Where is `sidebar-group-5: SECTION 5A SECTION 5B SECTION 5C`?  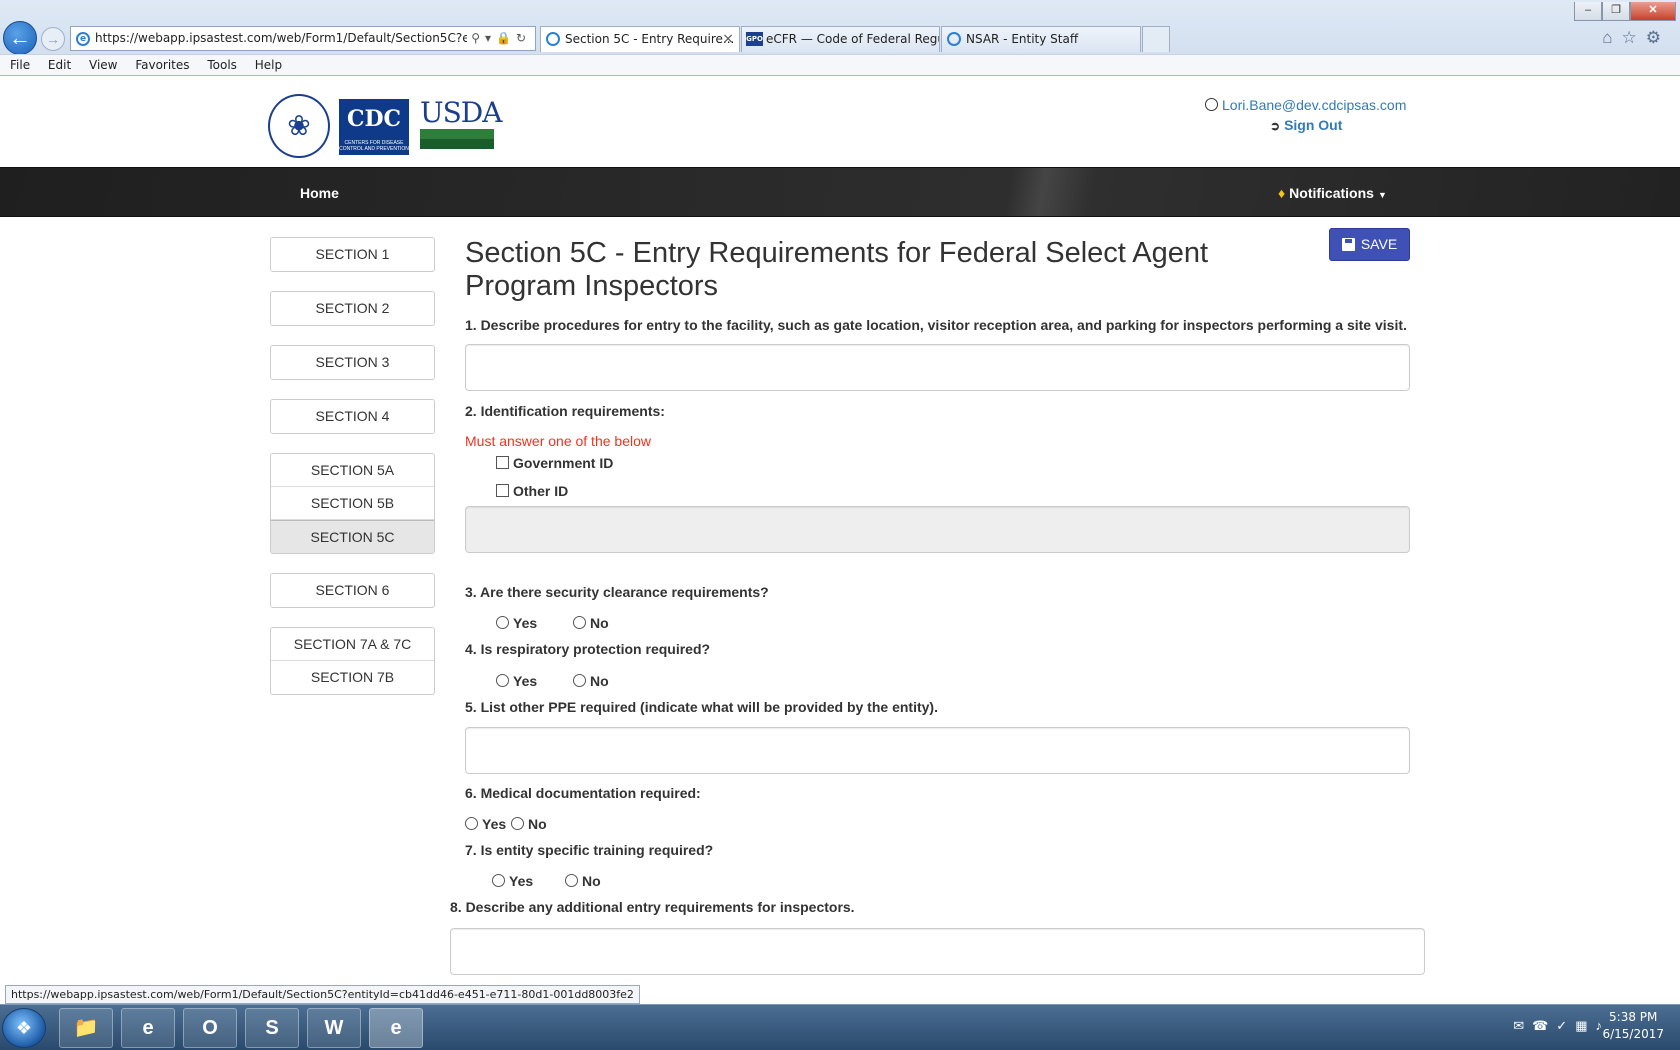
sidebar-group-5: SECTION 5A SECTION 5B SECTION 5C is located at coordinates (352, 503).